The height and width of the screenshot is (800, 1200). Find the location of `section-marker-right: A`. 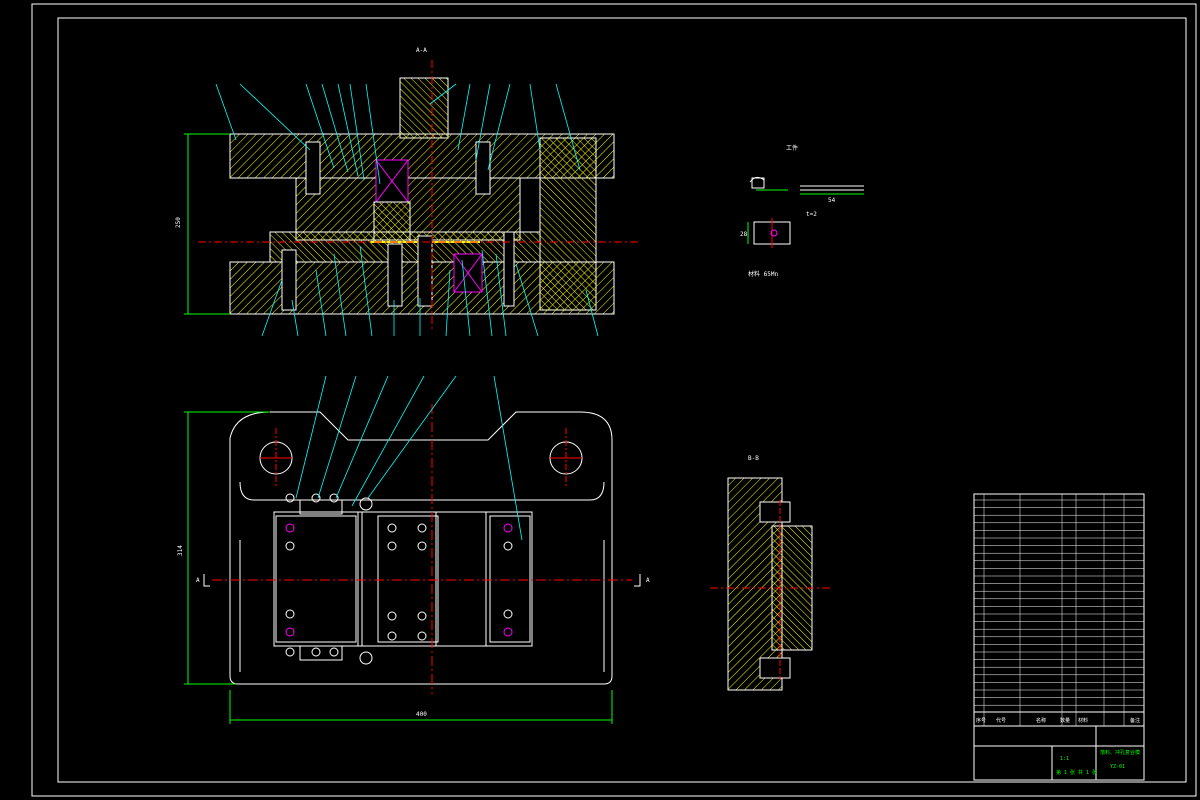

section-marker-right: A is located at coordinates (648, 580).